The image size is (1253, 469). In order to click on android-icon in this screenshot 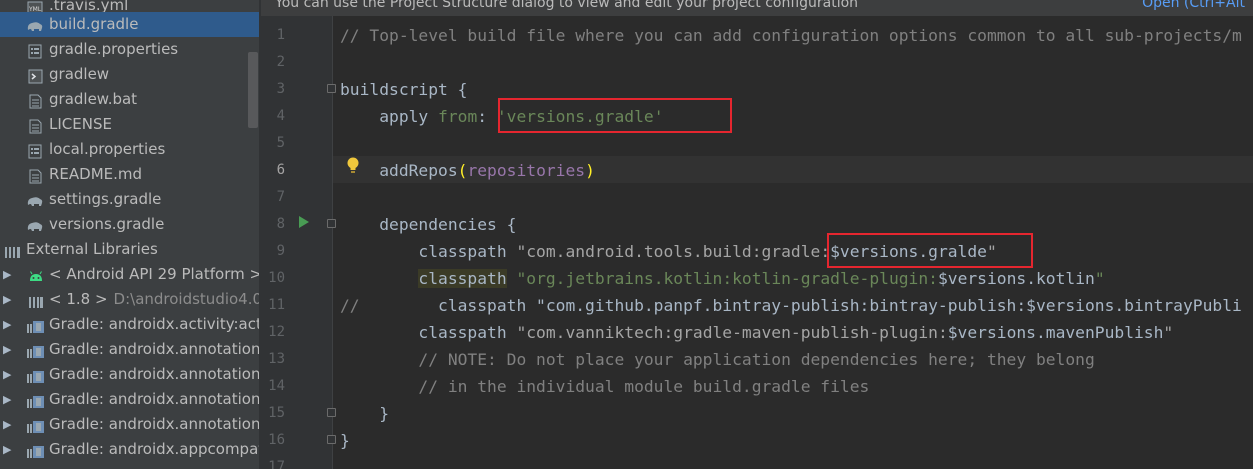, I will do `click(36, 274)`.